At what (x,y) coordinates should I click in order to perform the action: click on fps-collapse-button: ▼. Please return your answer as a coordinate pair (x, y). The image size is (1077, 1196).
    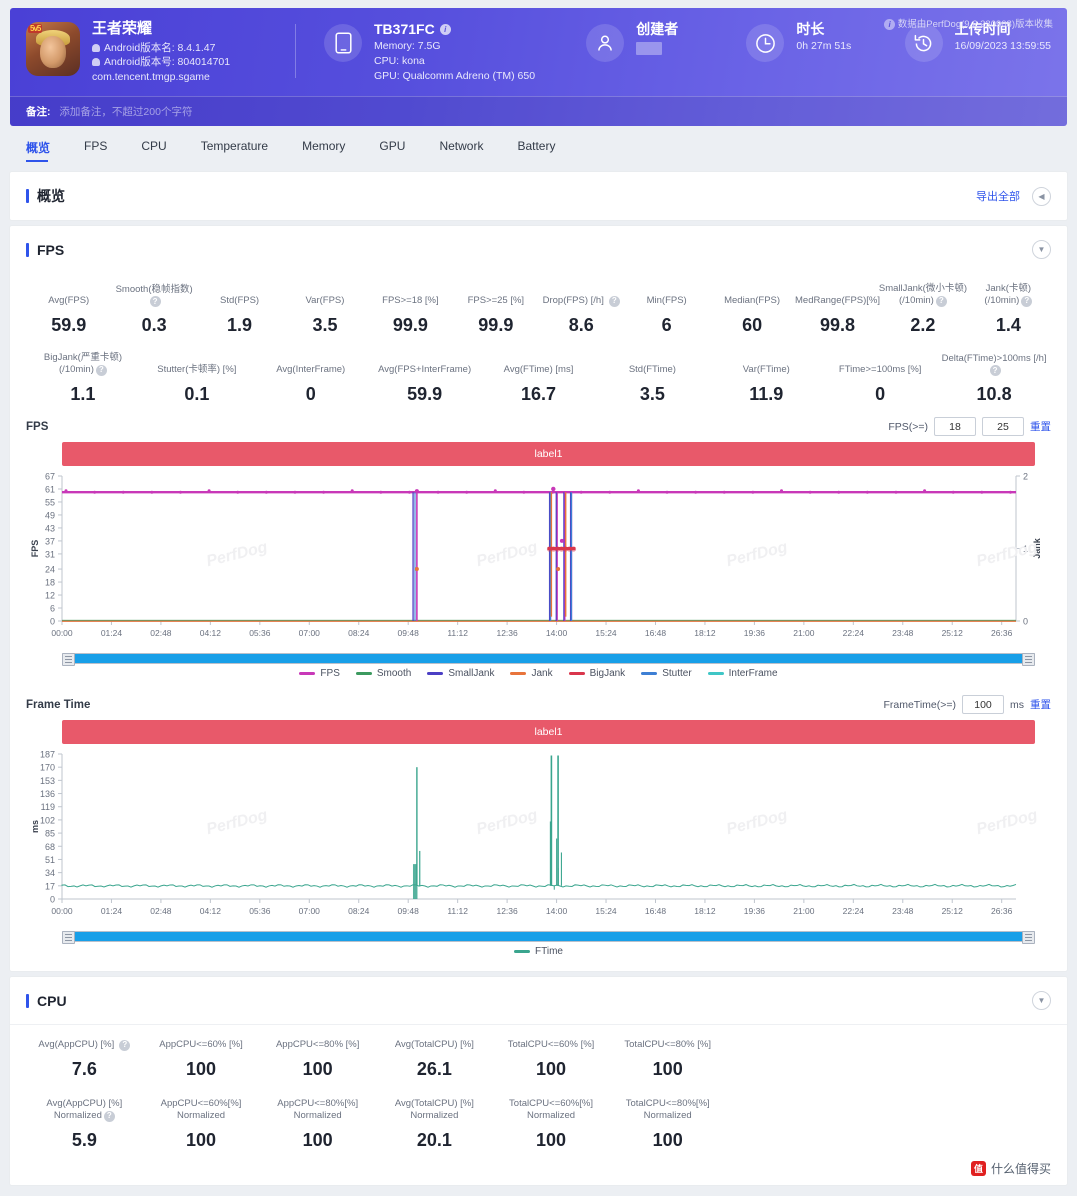
    Looking at the image, I should click on (1041, 249).